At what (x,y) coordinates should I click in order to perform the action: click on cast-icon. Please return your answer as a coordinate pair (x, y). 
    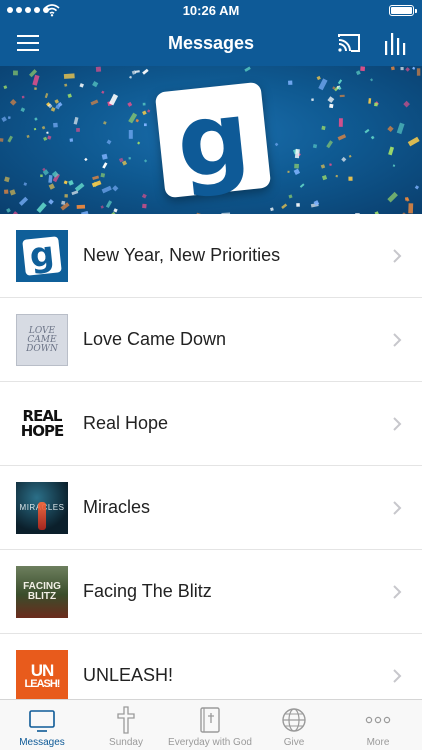
    Looking at the image, I should click on (349, 43).